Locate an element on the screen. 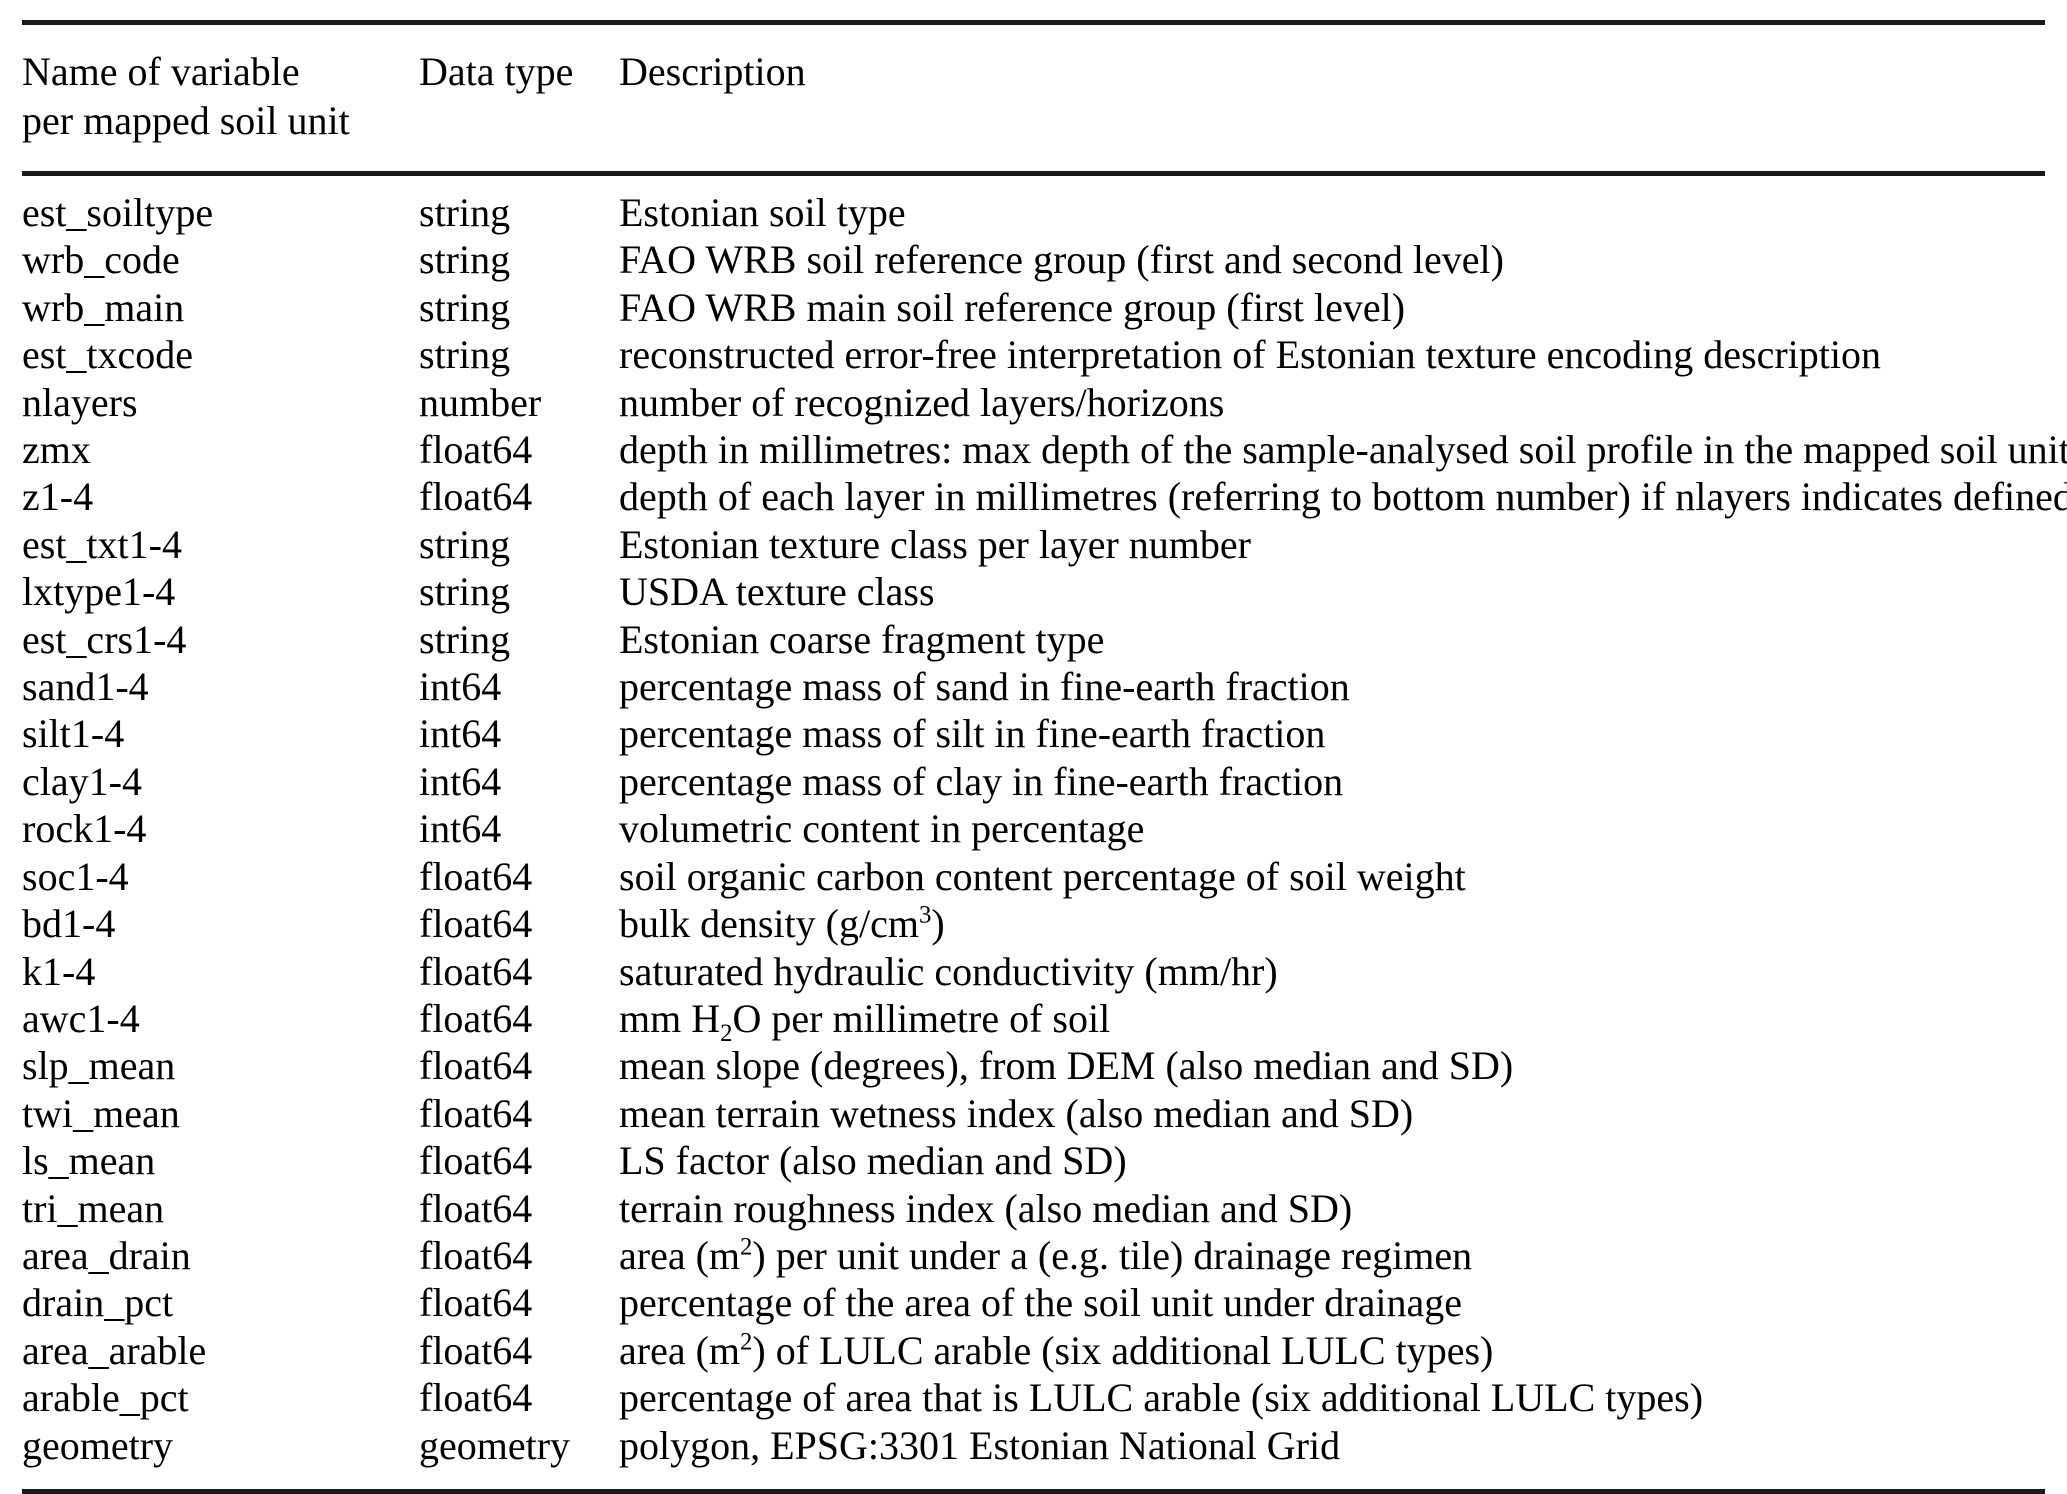  column-header-description: Description is located at coordinates (712, 71).